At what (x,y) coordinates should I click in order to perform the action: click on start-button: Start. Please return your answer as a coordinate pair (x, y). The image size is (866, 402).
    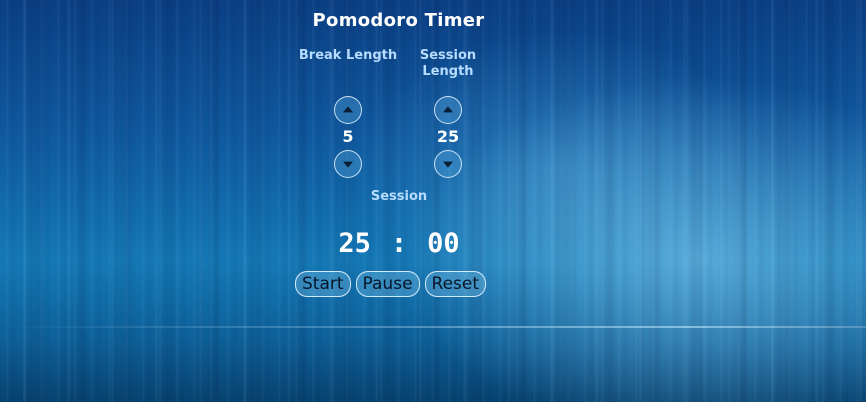
    Looking at the image, I should click on (323, 284).